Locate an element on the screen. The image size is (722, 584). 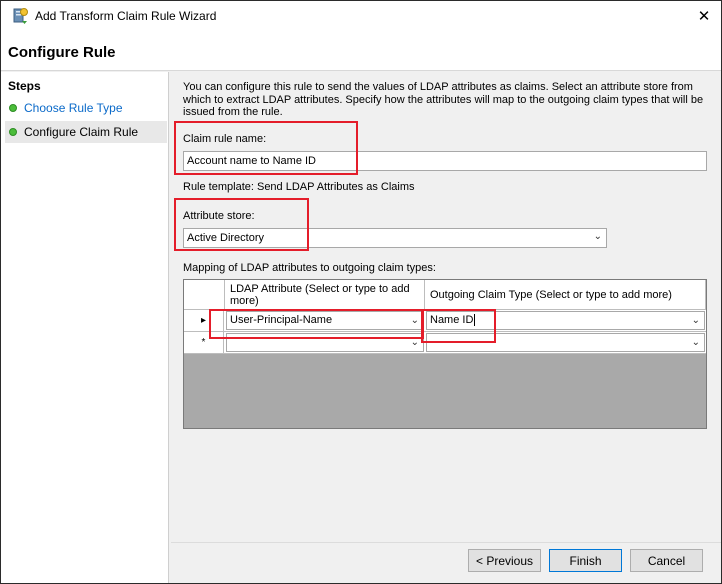
title-bar: Add Transform Claim Rule Wizard ✕ is located at coordinates (361, 16).